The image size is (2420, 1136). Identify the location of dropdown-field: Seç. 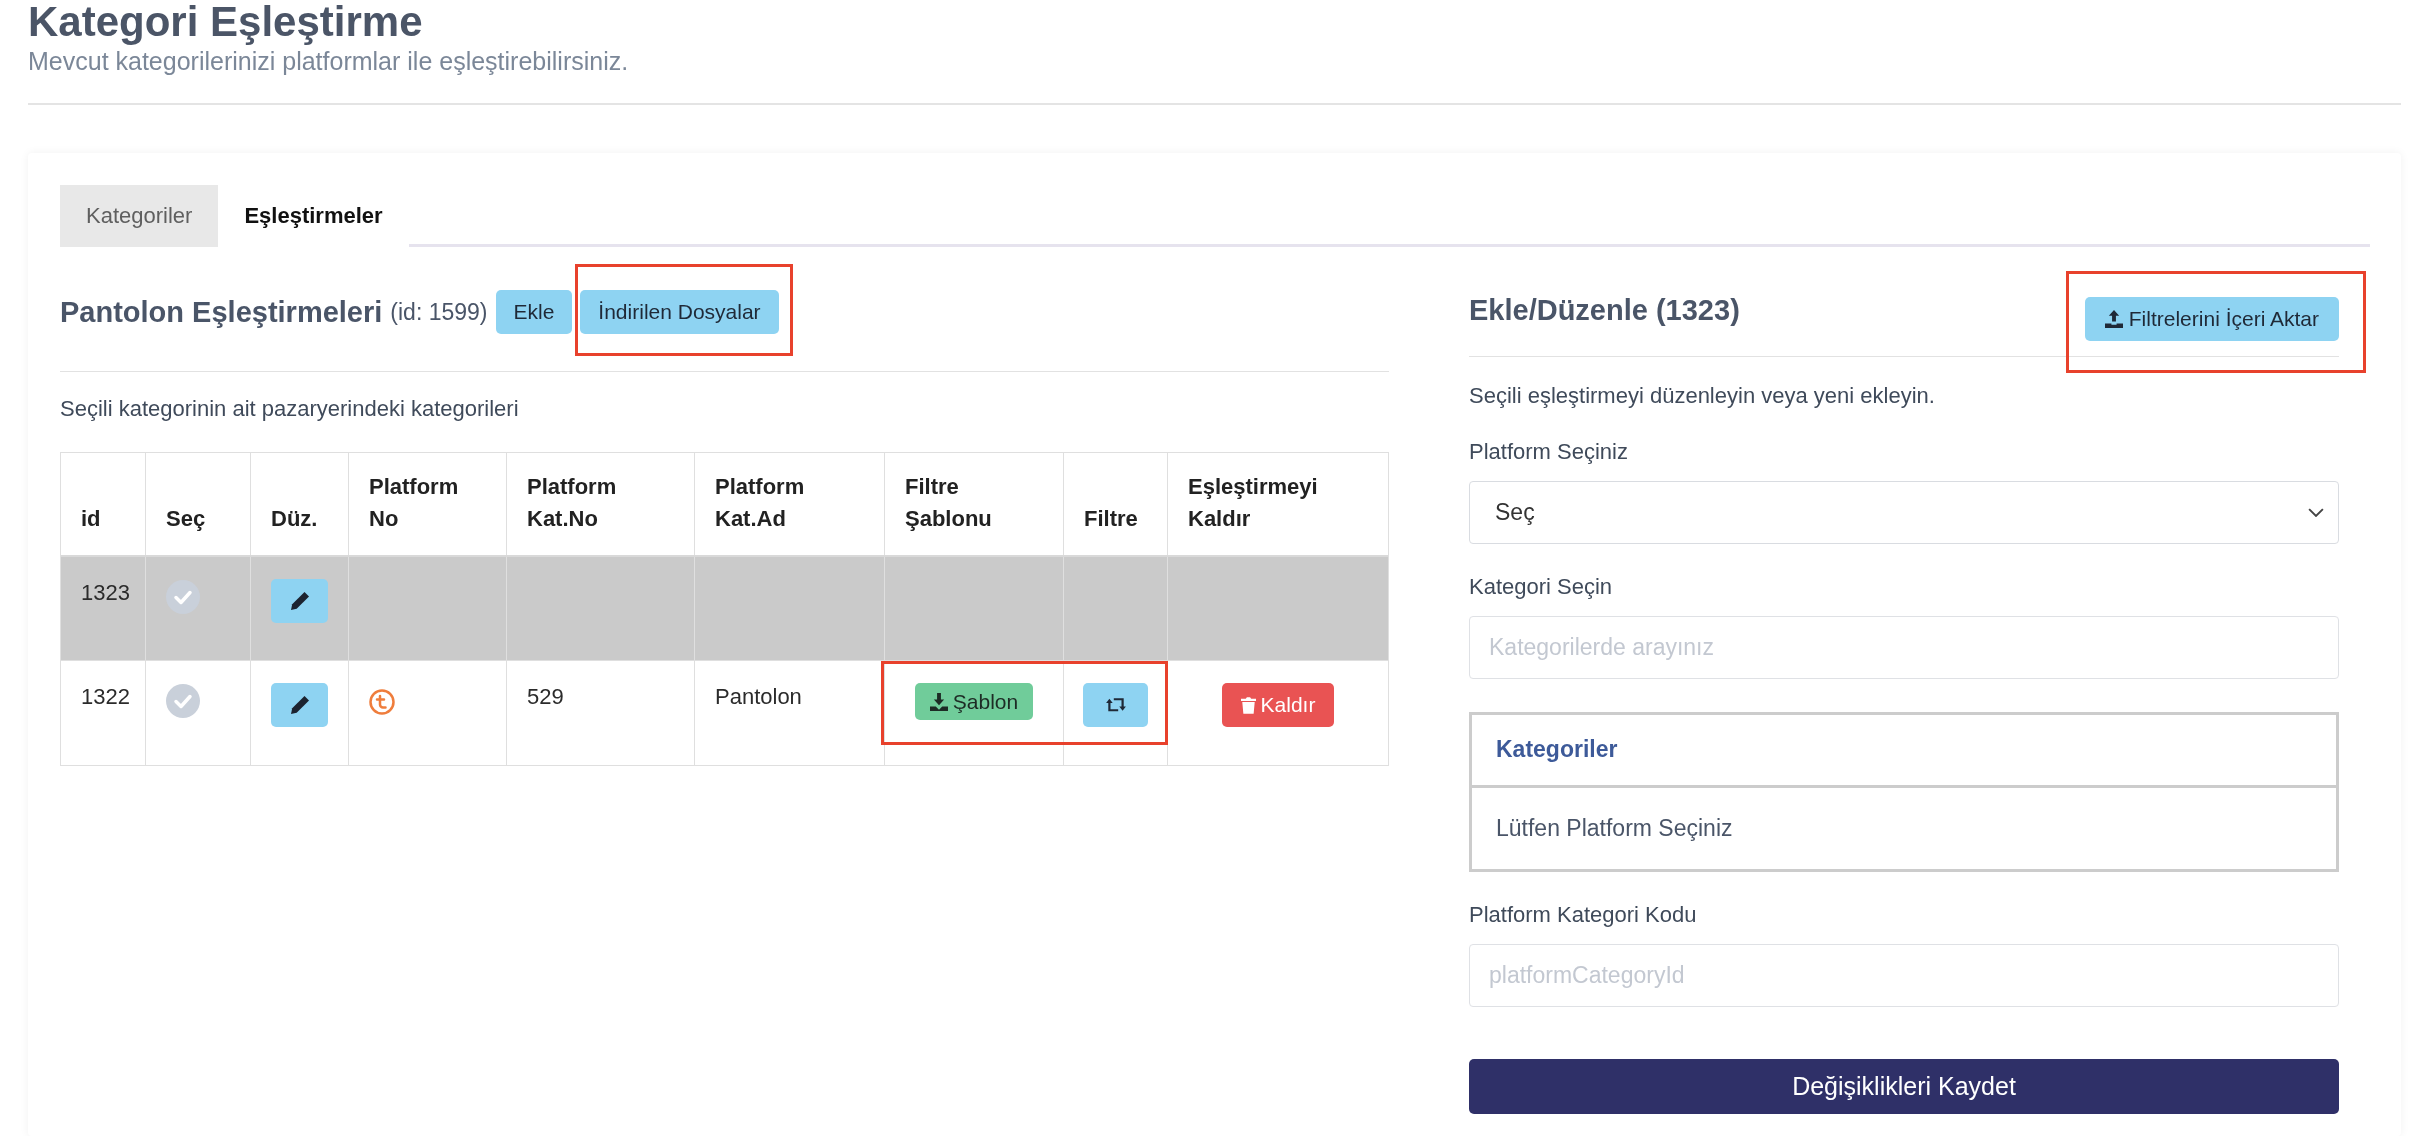
(1904, 512).